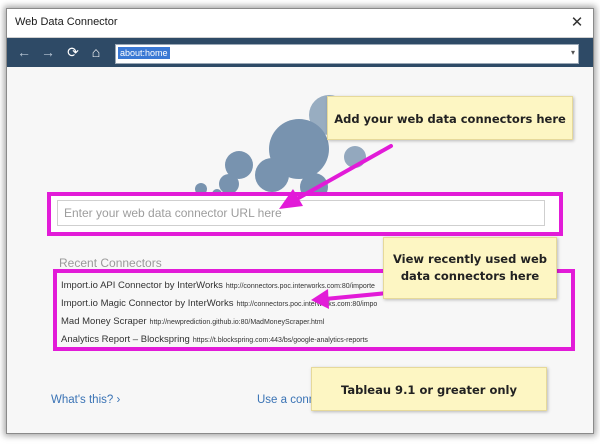 This screenshot has height=444, width=600. Describe the element at coordinates (301, 213) in the screenshot. I see `connector-url-input` at that location.